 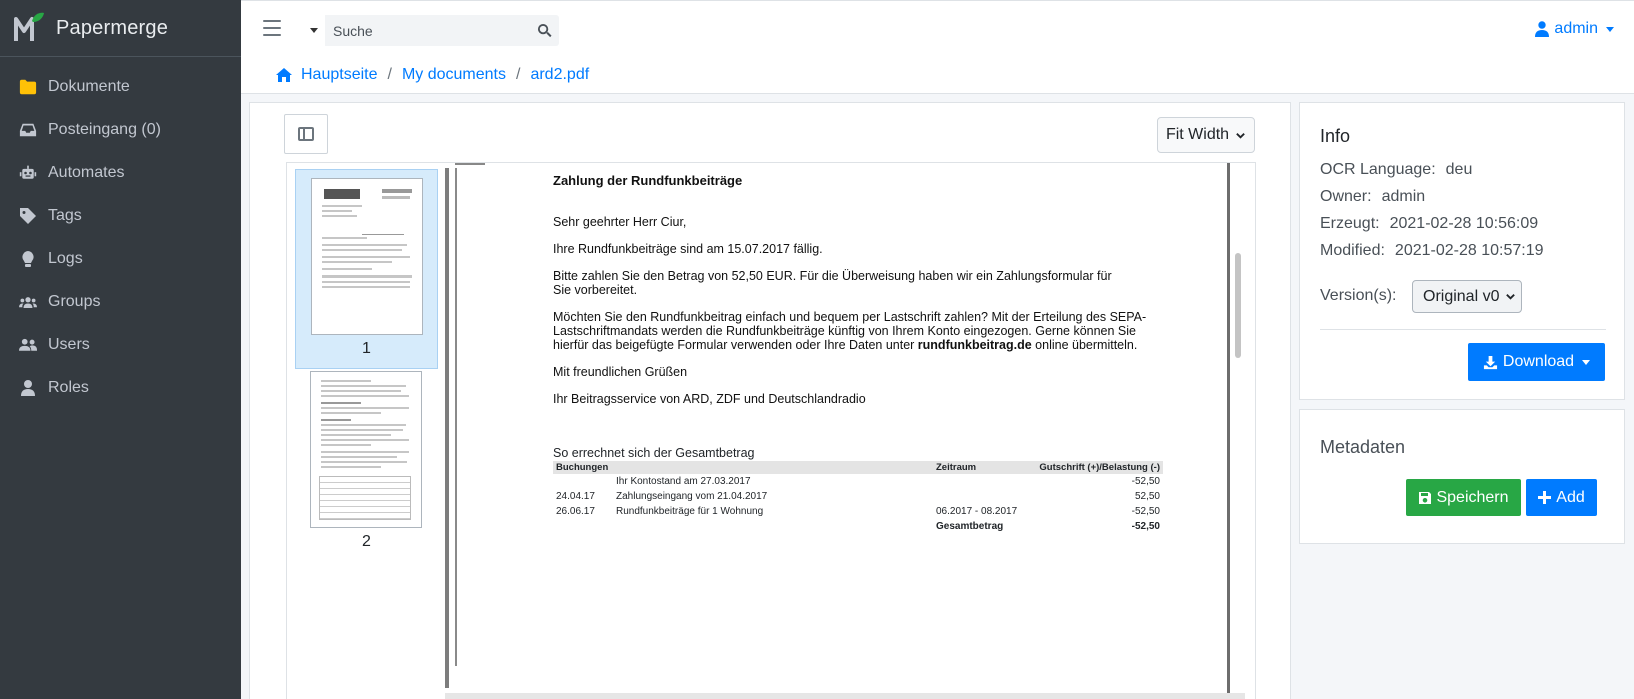 I want to click on owner-row: Owner: admin, so click(x=1372, y=197).